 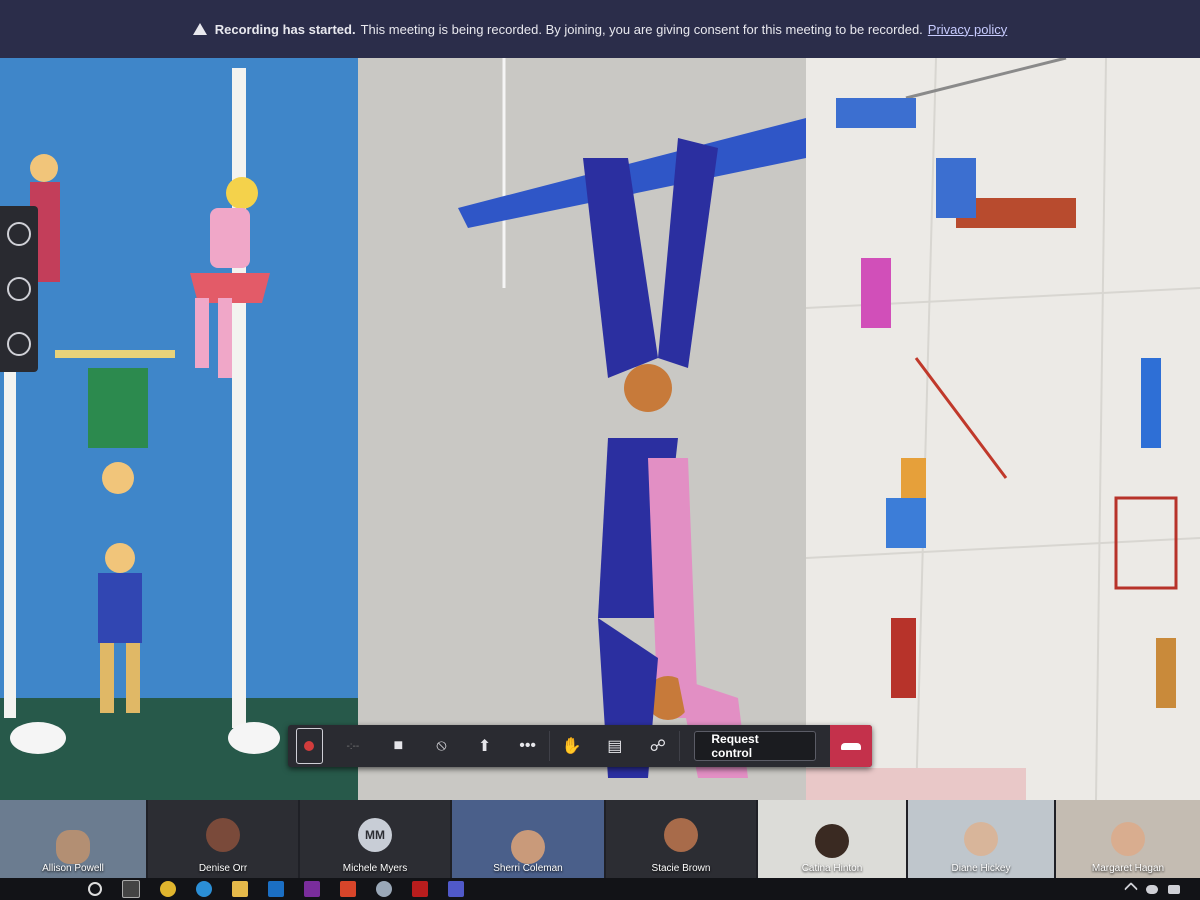 What do you see at coordinates (19, 233) in the screenshot?
I see `annotation-tool-icon` at bounding box center [19, 233].